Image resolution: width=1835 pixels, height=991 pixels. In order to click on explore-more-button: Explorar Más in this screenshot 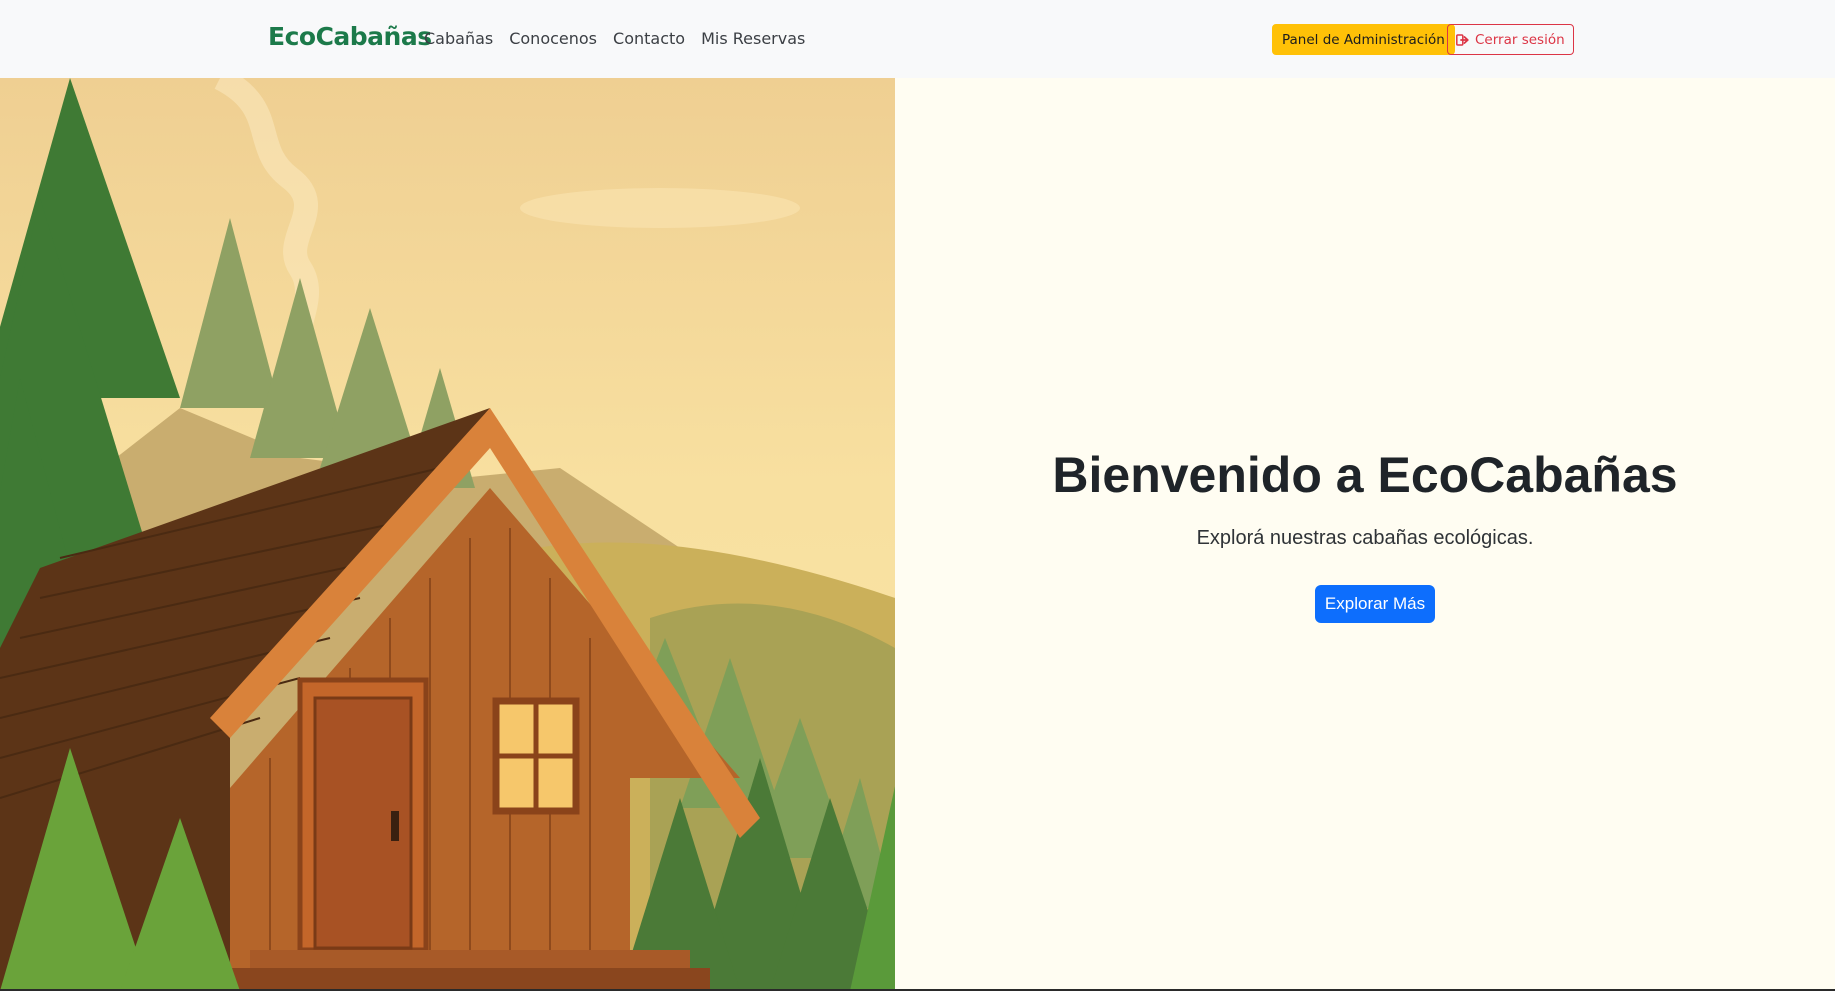, I will do `click(1375, 604)`.